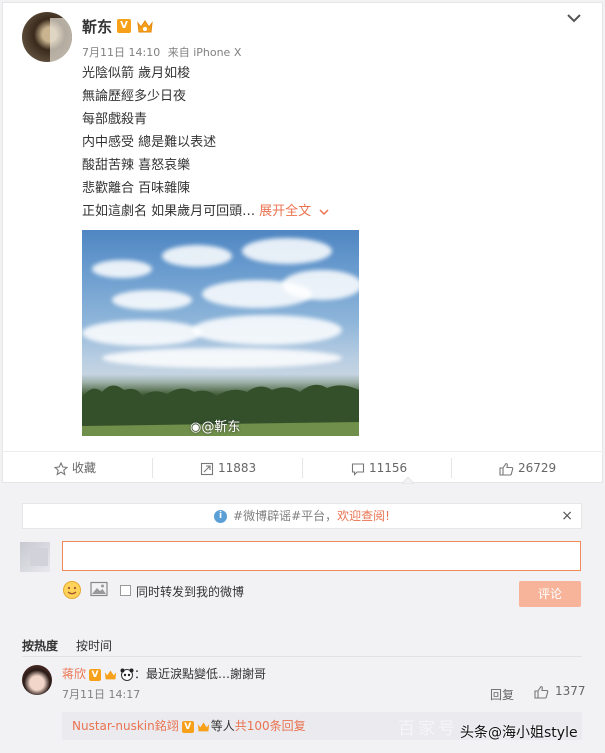 This screenshot has width=605, height=753. I want to click on post-image: ◉@靳东, so click(220, 333).